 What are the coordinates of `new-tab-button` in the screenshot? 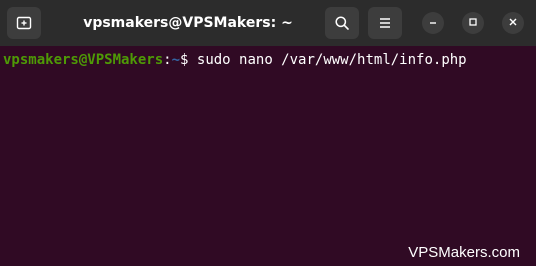 It's located at (24, 23).